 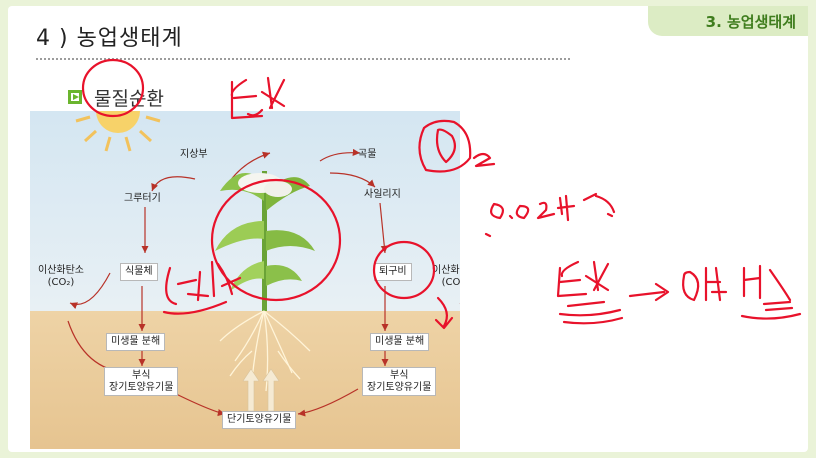 What do you see at coordinates (404, 270) in the screenshot?
I see `circle-annotation-compost` at bounding box center [404, 270].